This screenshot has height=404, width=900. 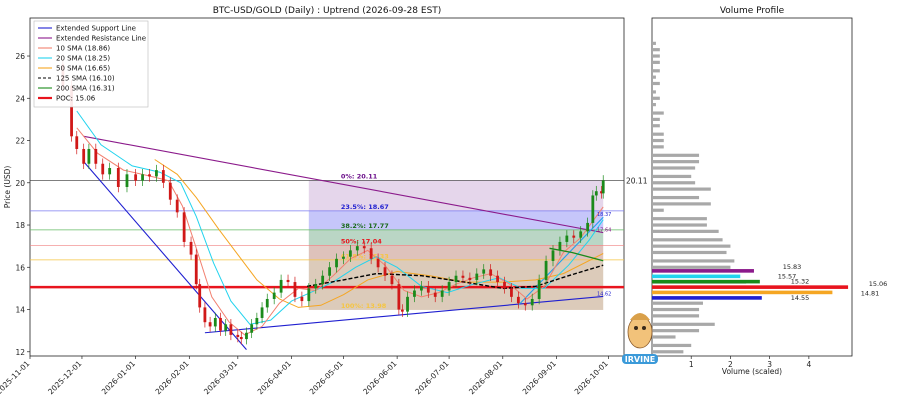 What do you see at coordinates (20, 310) in the screenshot?
I see `y-tick-label: 14` at bounding box center [20, 310].